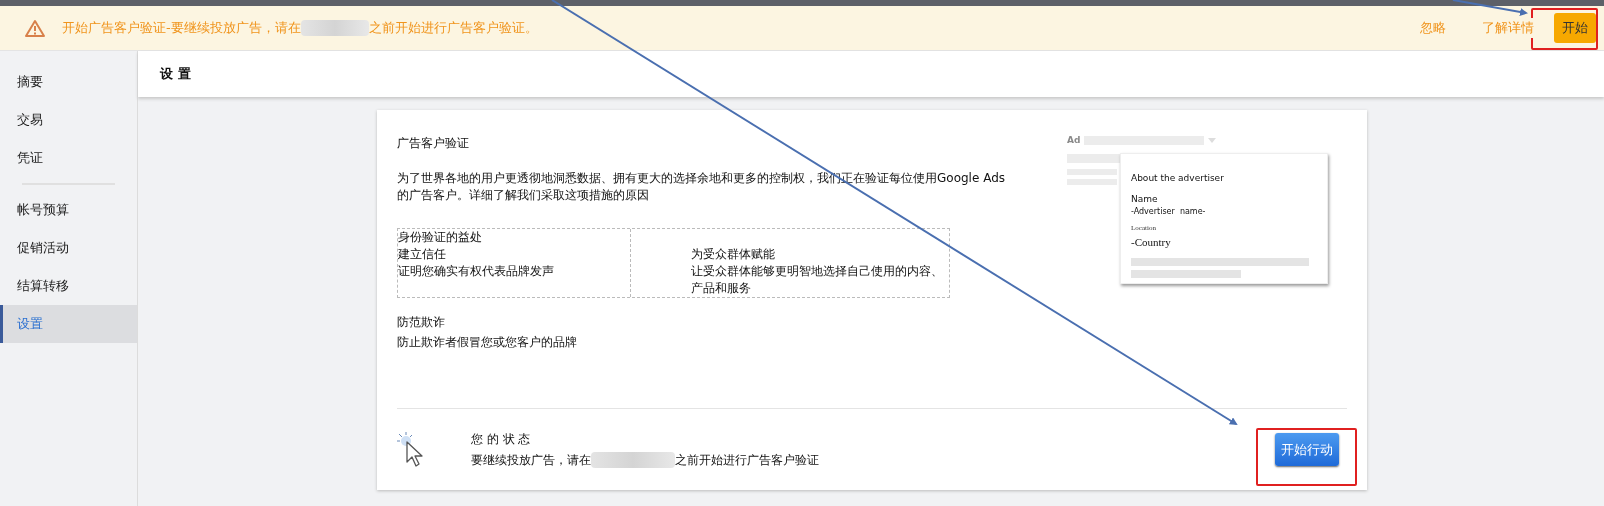 Image resolution: width=1604 pixels, height=506 pixels. I want to click on page-title: 设 置, so click(175, 74).